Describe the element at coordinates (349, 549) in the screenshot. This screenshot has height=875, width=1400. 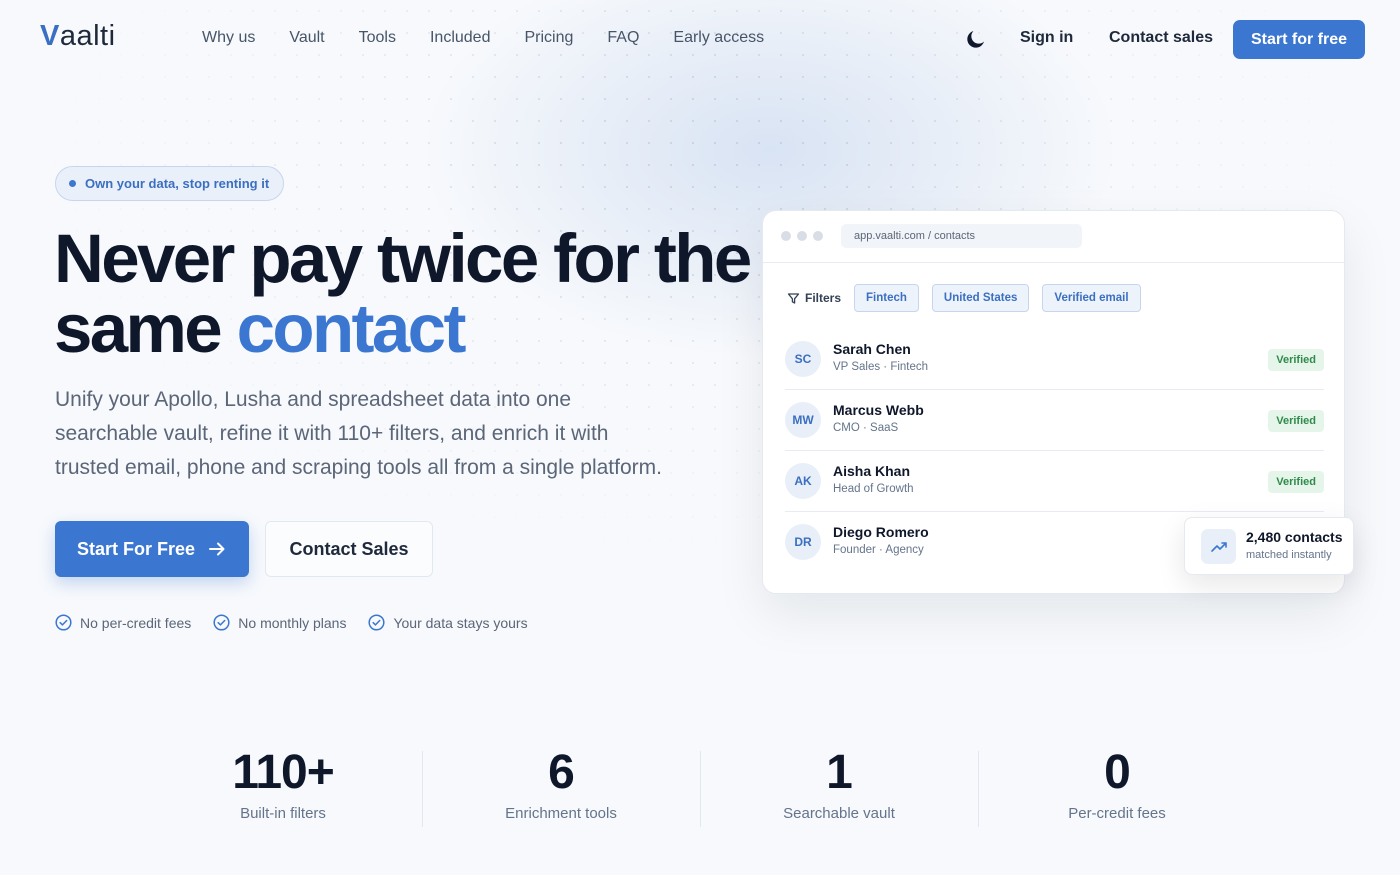
I see `contact-sales-cta: Contact Sales` at that location.